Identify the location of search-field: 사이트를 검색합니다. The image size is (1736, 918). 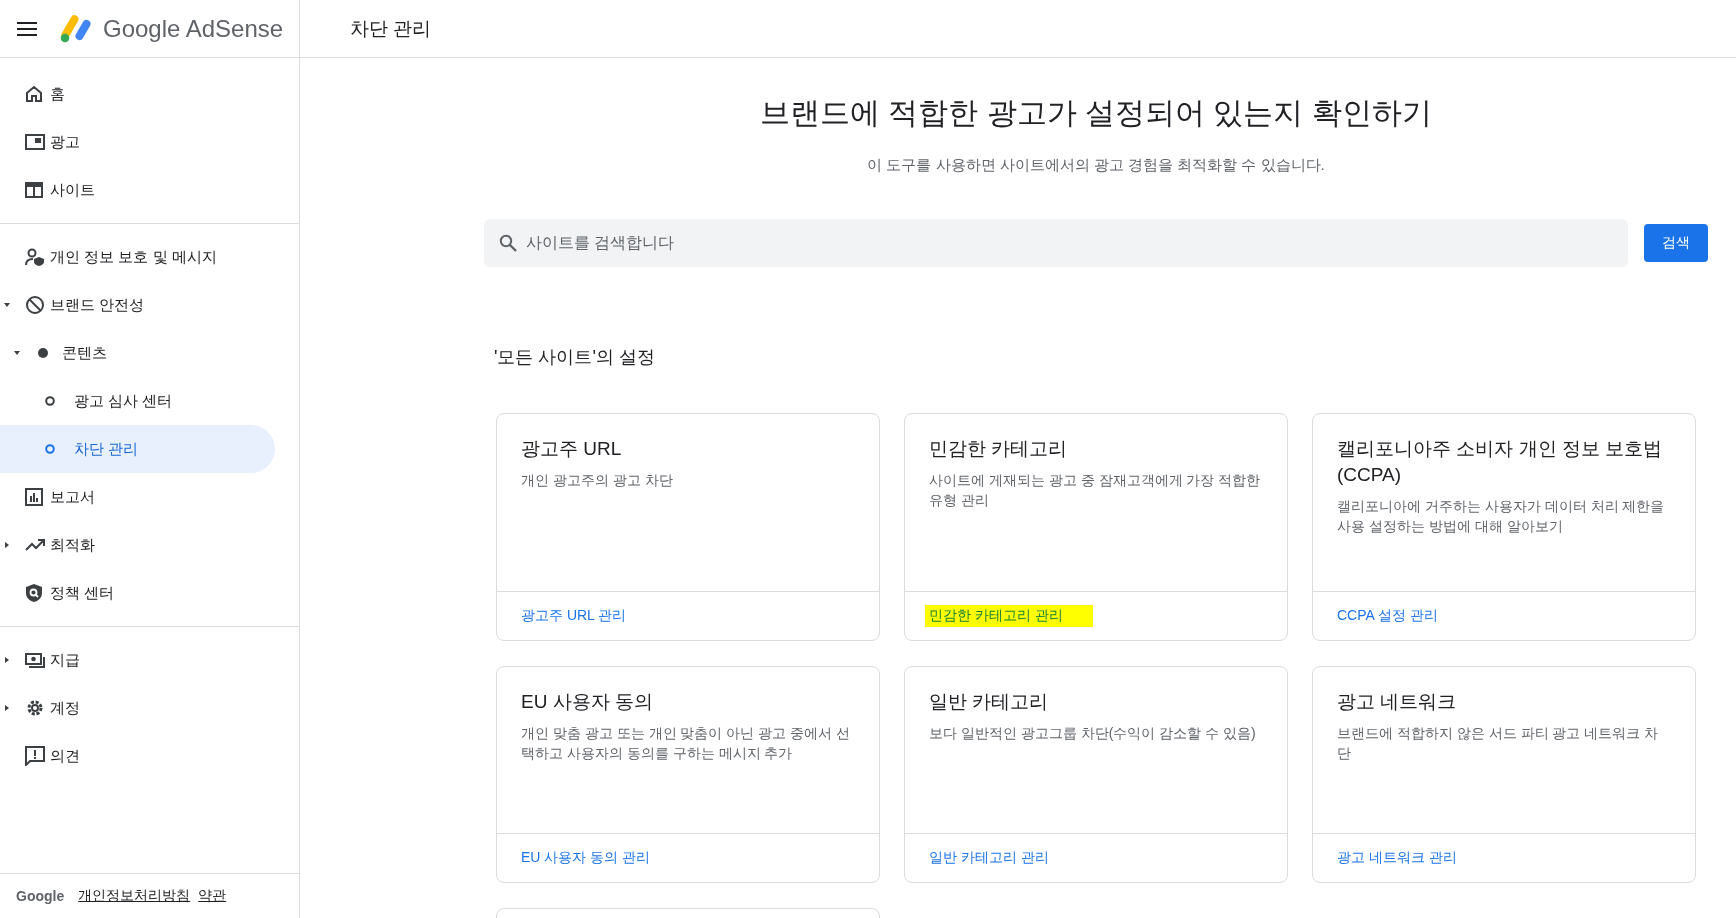
(1056, 243).